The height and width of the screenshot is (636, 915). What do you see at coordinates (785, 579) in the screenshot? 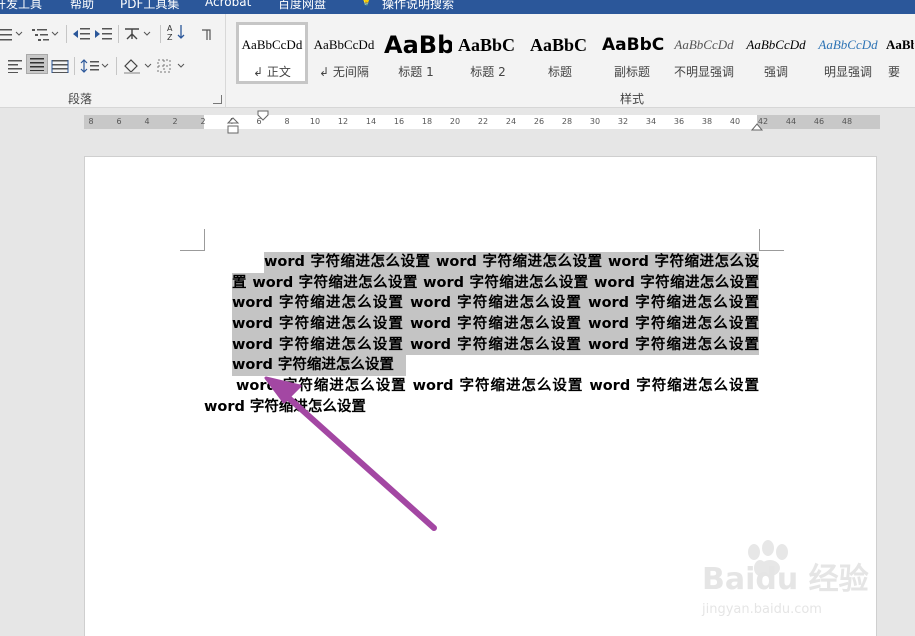
I see `watermark-brand: Baidu 经验` at bounding box center [785, 579].